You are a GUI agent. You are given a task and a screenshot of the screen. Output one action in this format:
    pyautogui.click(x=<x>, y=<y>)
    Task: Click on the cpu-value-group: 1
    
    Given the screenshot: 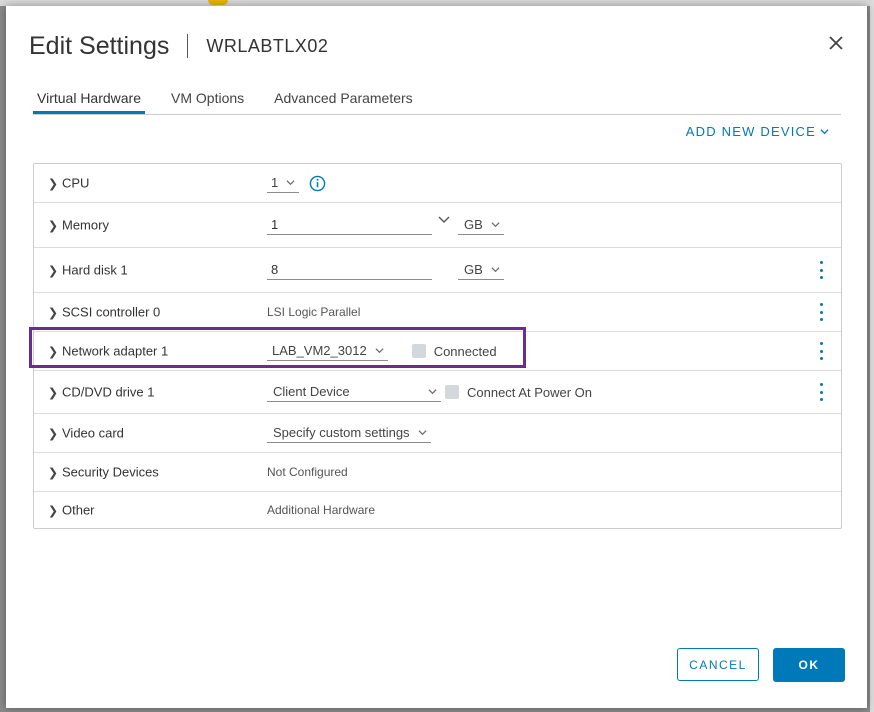 What is the action you would take?
    pyautogui.click(x=296, y=183)
    